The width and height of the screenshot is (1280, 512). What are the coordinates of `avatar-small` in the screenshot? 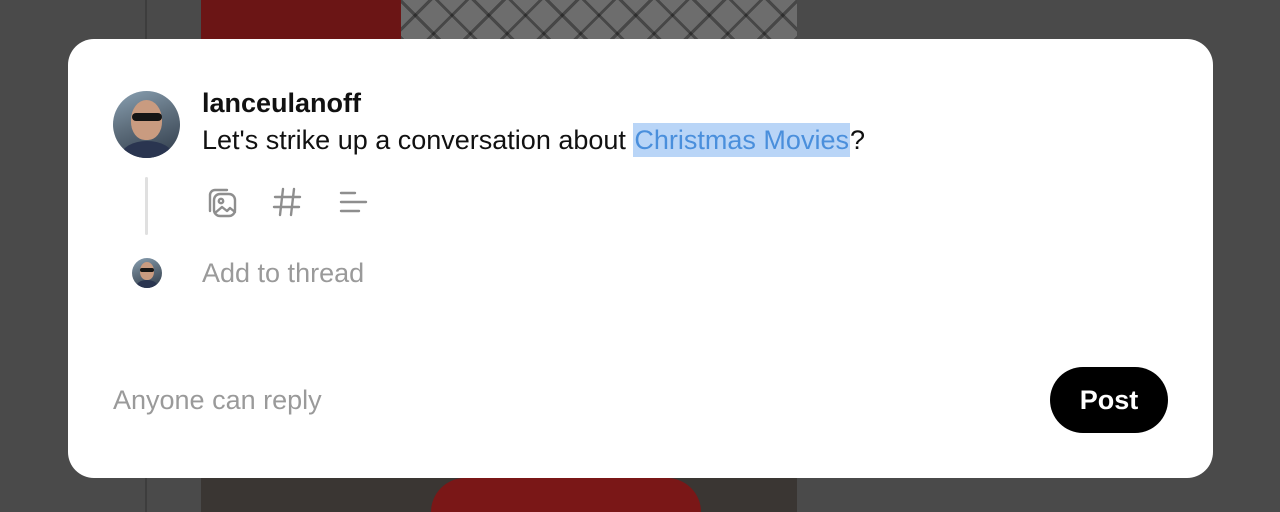 It's located at (147, 273).